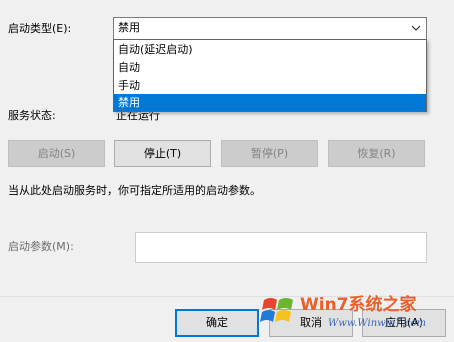 This screenshot has height=342, width=454. What do you see at coordinates (134, 190) in the screenshot?
I see `start-parameters-hint: 当从此处启动服务时，你可指定所适用的启动参数。` at bounding box center [134, 190].